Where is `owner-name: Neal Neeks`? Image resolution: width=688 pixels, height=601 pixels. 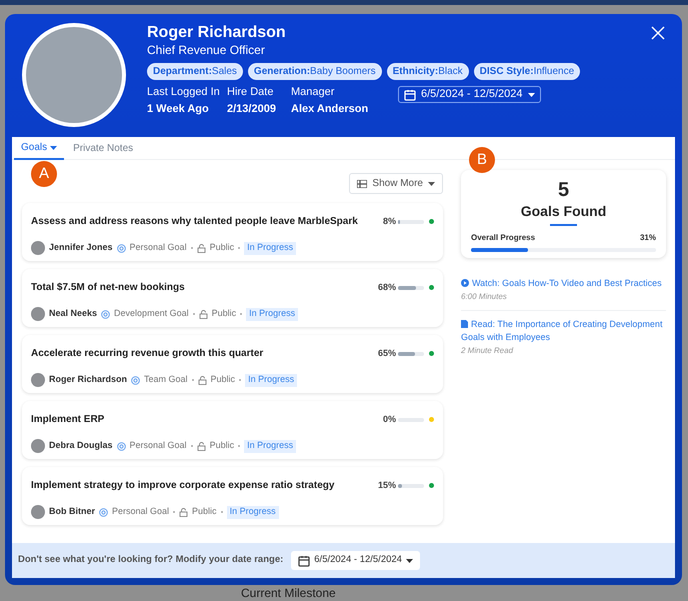
owner-name: Neal Neeks is located at coordinates (73, 313).